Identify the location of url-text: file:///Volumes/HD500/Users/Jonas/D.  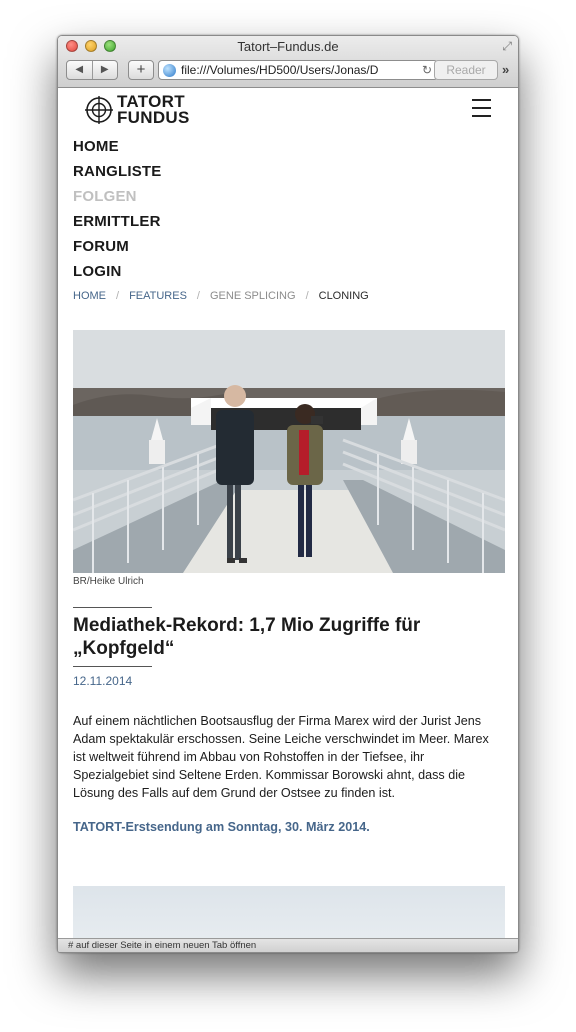
(300, 70).